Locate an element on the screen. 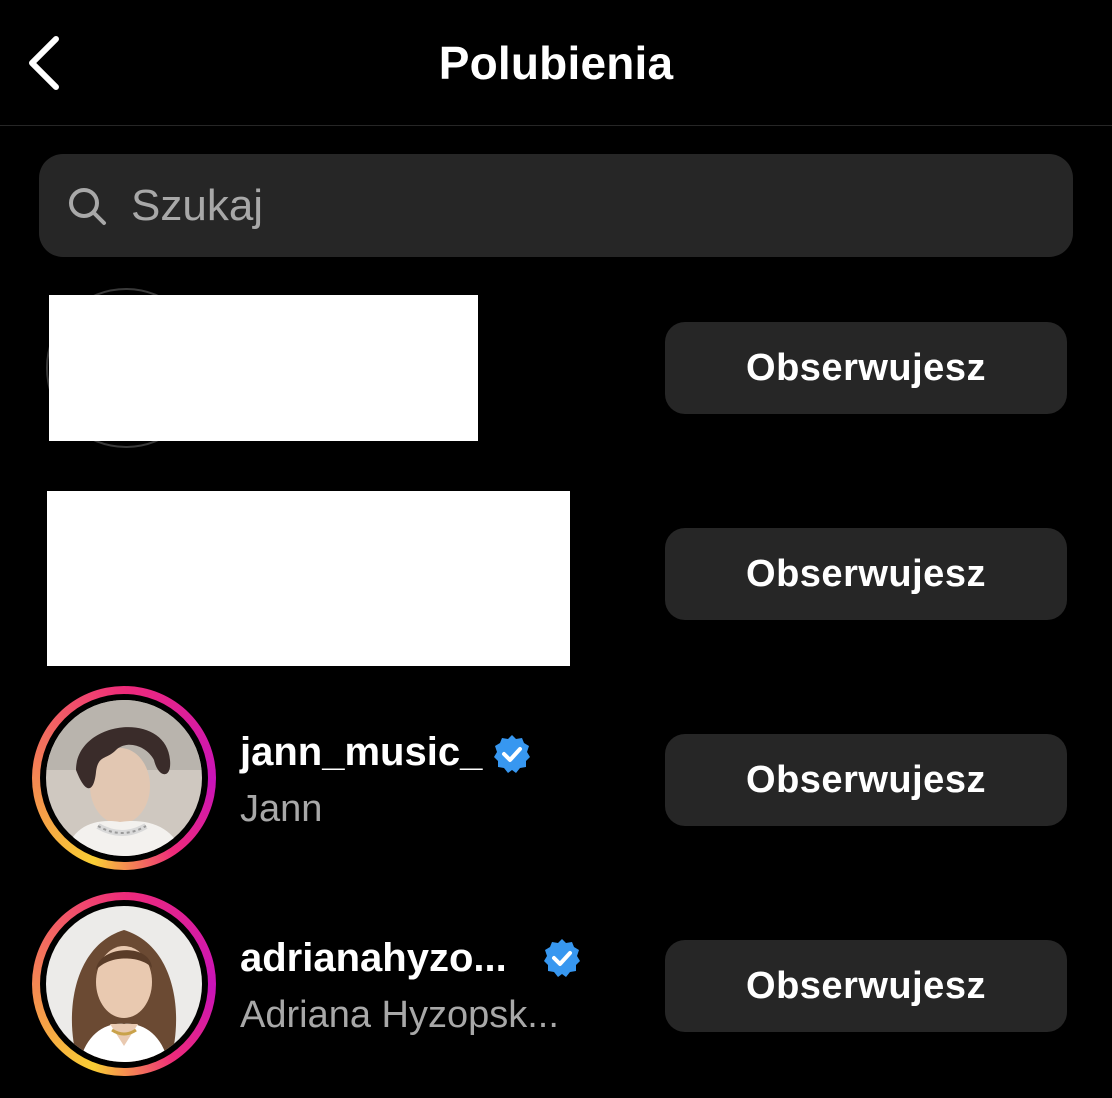 The width and height of the screenshot is (1112, 1098). search-bar is located at coordinates (556, 205).